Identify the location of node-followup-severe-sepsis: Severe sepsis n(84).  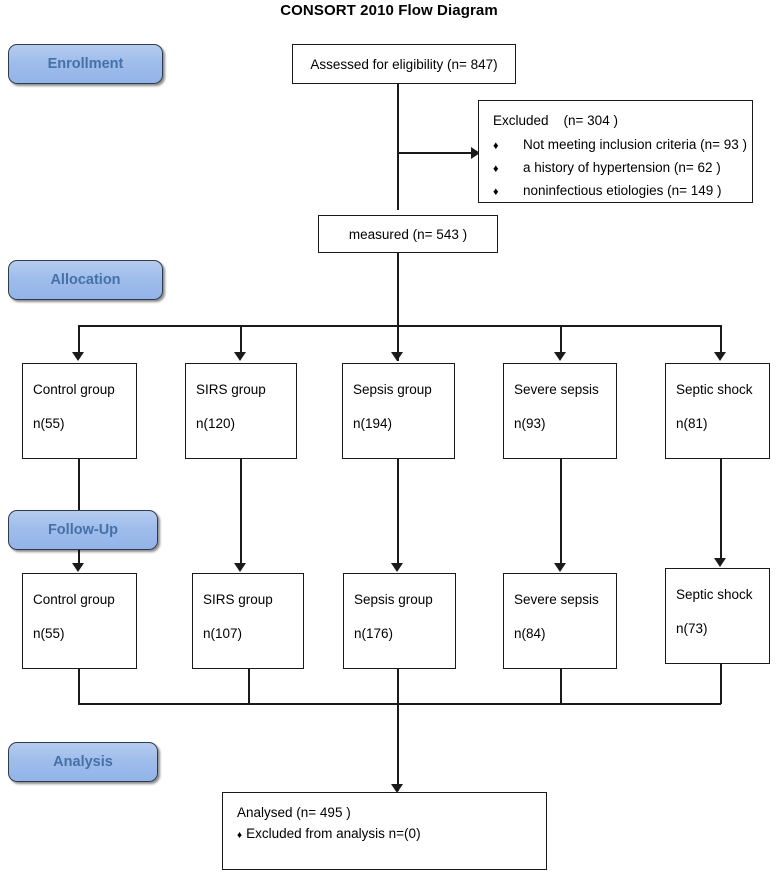
(560, 621).